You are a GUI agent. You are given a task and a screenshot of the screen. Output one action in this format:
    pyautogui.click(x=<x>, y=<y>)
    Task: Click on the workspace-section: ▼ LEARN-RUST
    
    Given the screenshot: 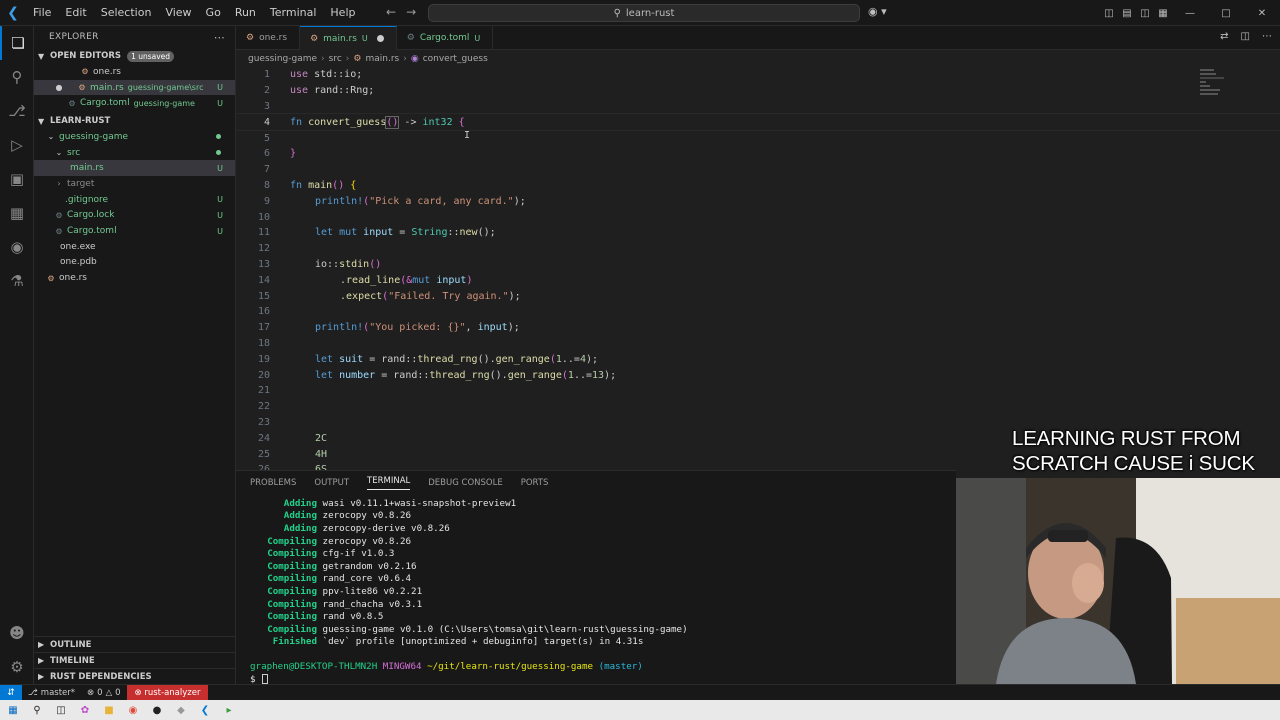 What is the action you would take?
    pyautogui.click(x=134, y=121)
    